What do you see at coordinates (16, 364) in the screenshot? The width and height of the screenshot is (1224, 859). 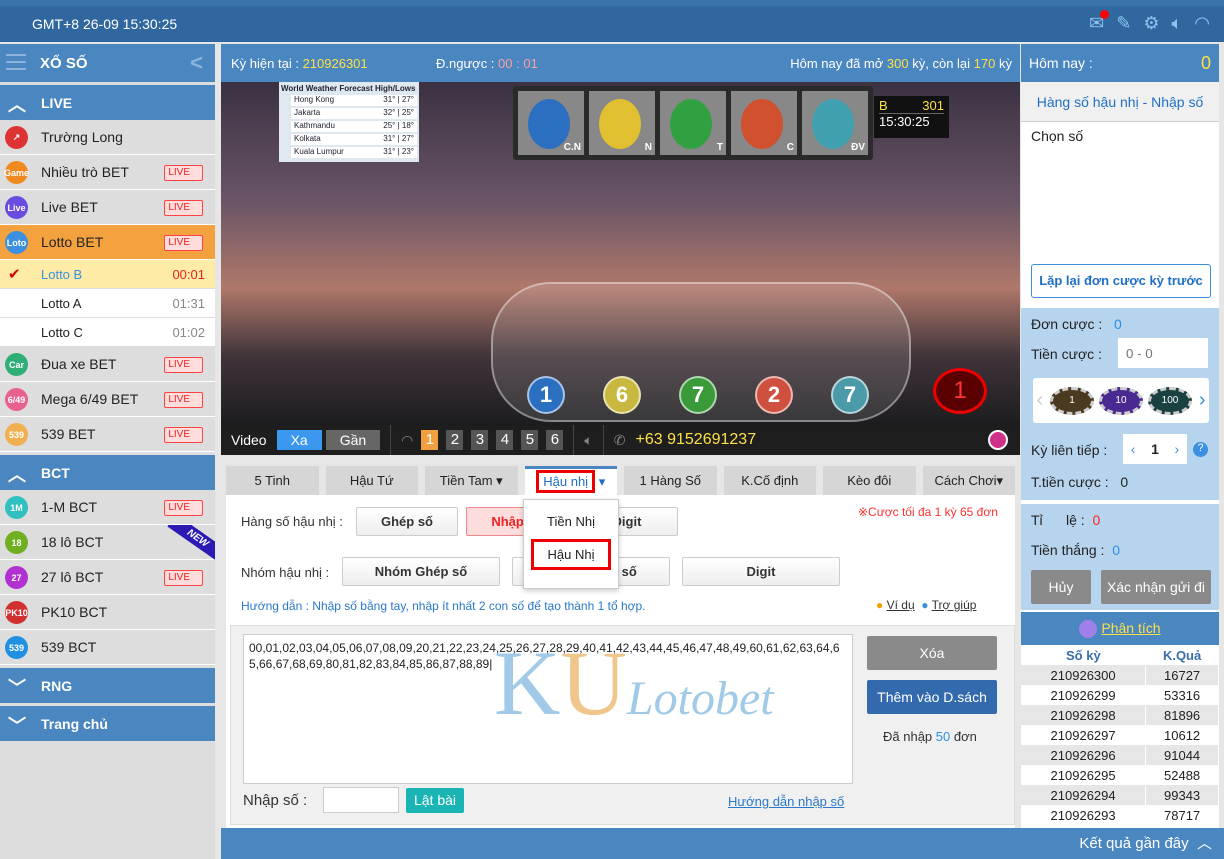 I see `game-icon: Car` at bounding box center [16, 364].